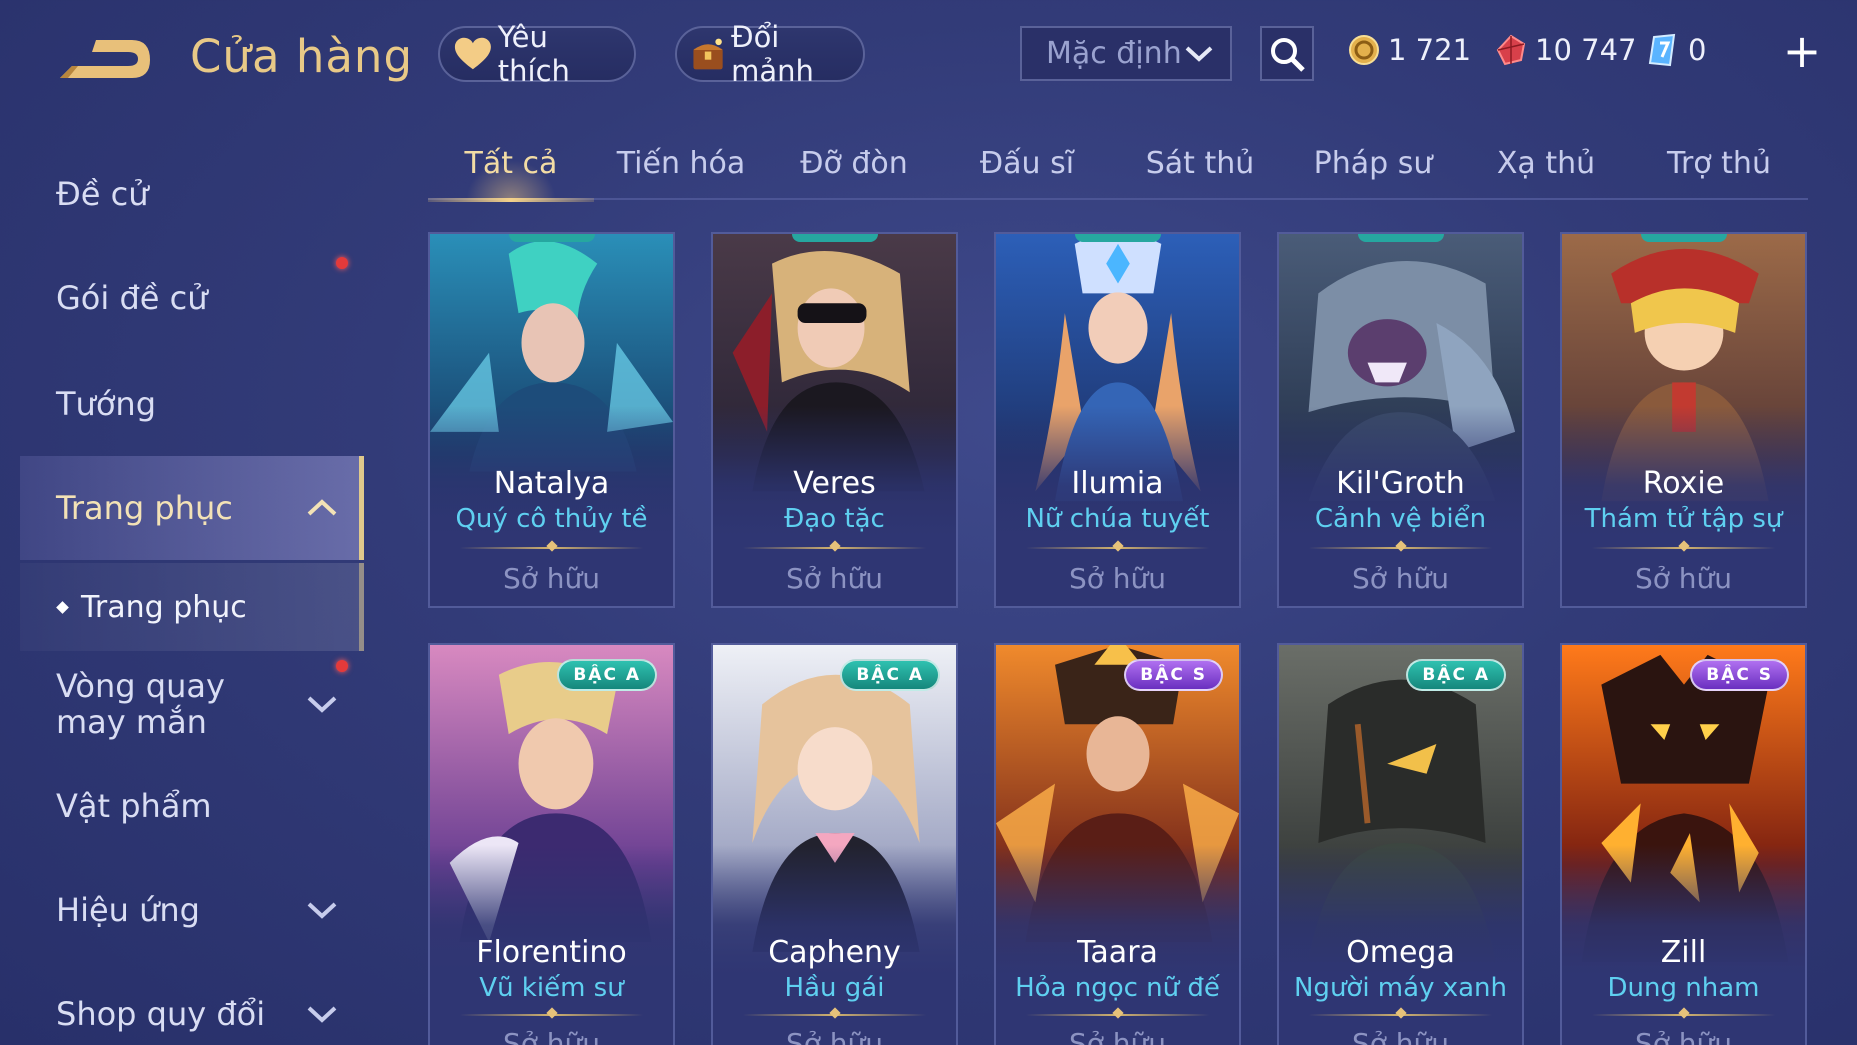 The height and width of the screenshot is (1045, 1857). Describe the element at coordinates (1430, 50) in the screenshot. I see `gold-amount: 1 721` at that location.